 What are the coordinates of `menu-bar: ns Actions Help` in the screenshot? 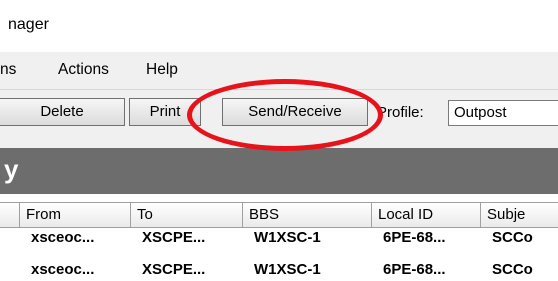 It's located at (279, 70).